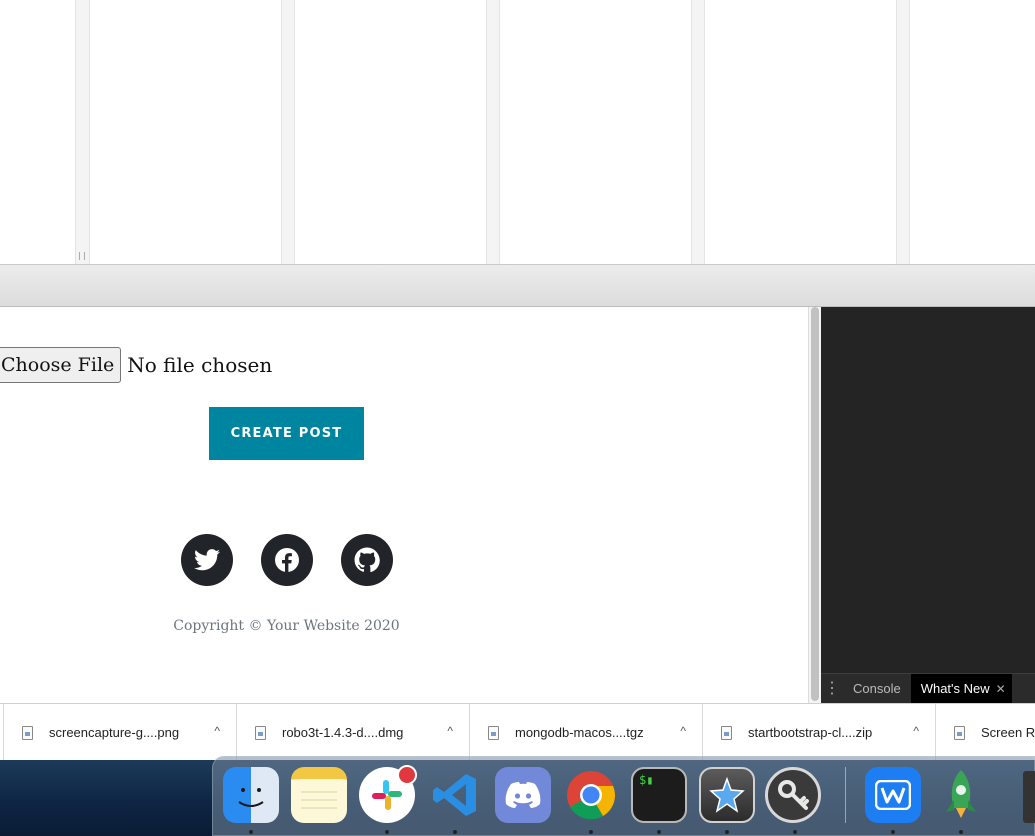 This screenshot has width=1035, height=836. I want to click on download-item: startbootstrap-cl....zip ^, so click(818, 732).